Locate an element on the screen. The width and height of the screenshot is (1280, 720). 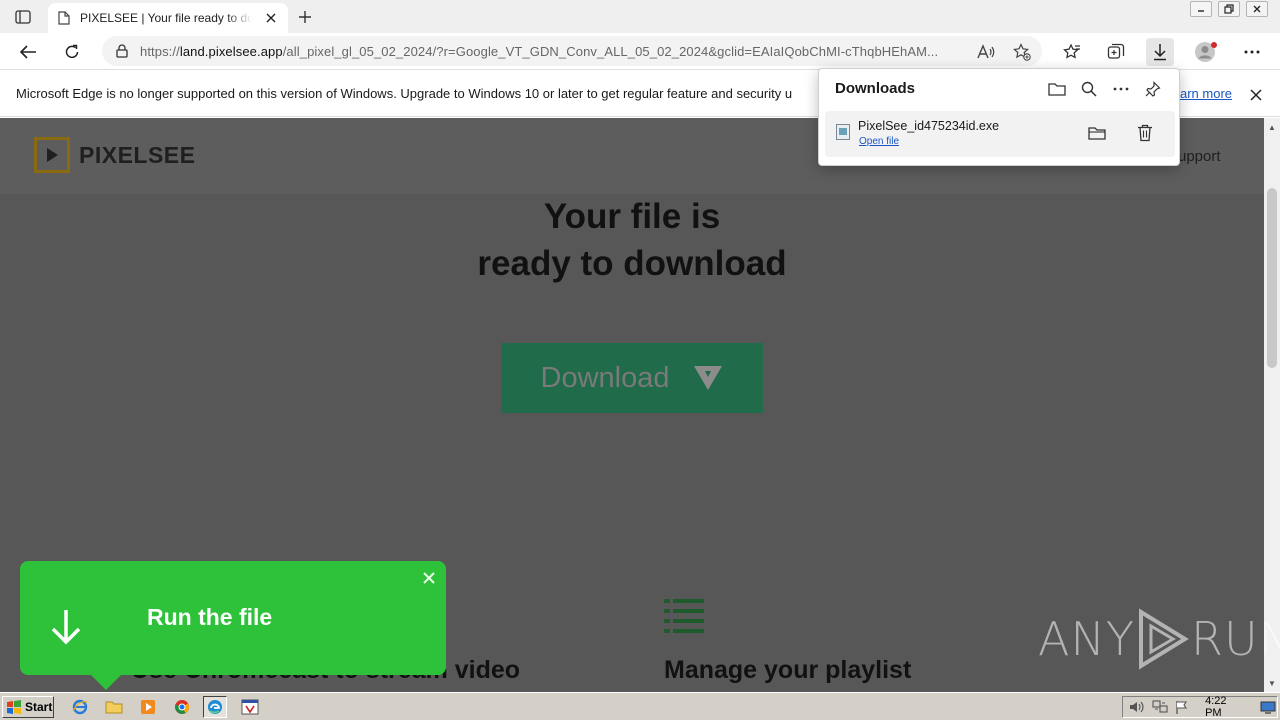
tab-close-button is located at coordinates (271, 18).